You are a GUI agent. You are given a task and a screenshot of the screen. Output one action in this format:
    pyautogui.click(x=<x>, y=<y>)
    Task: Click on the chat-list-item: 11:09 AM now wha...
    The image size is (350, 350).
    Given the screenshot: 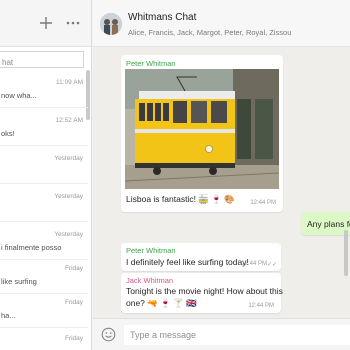 What is the action you would take?
    pyautogui.click(x=44, y=89)
    